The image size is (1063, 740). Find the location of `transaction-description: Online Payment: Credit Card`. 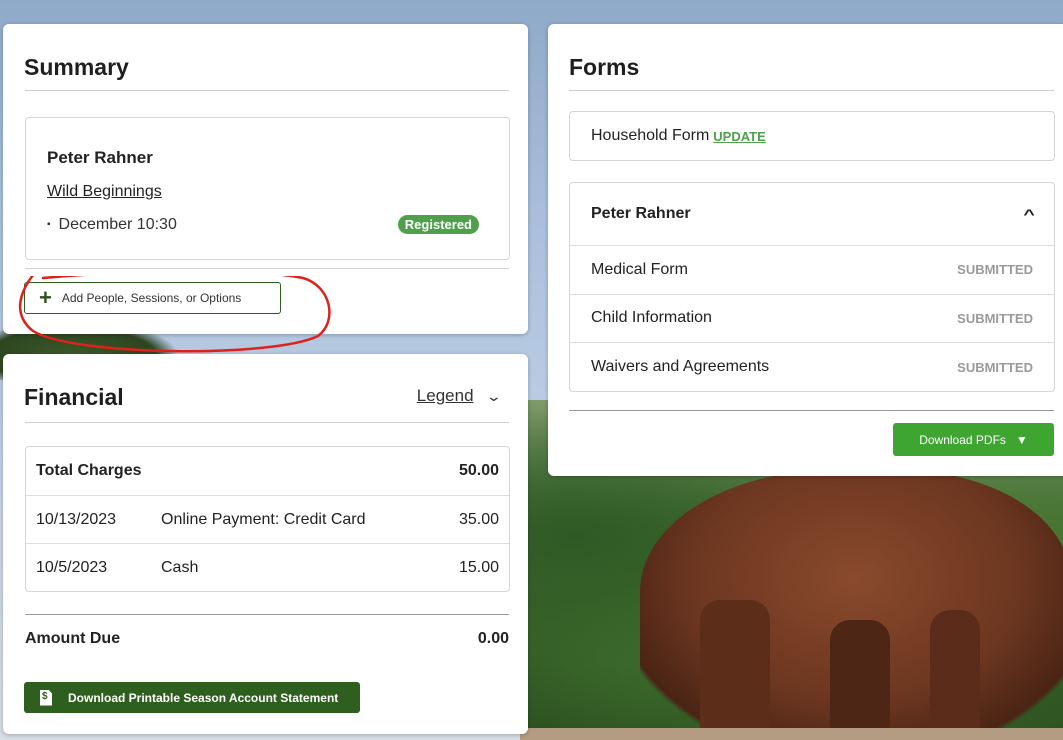

transaction-description: Online Payment: Credit Card is located at coordinates (263, 519).